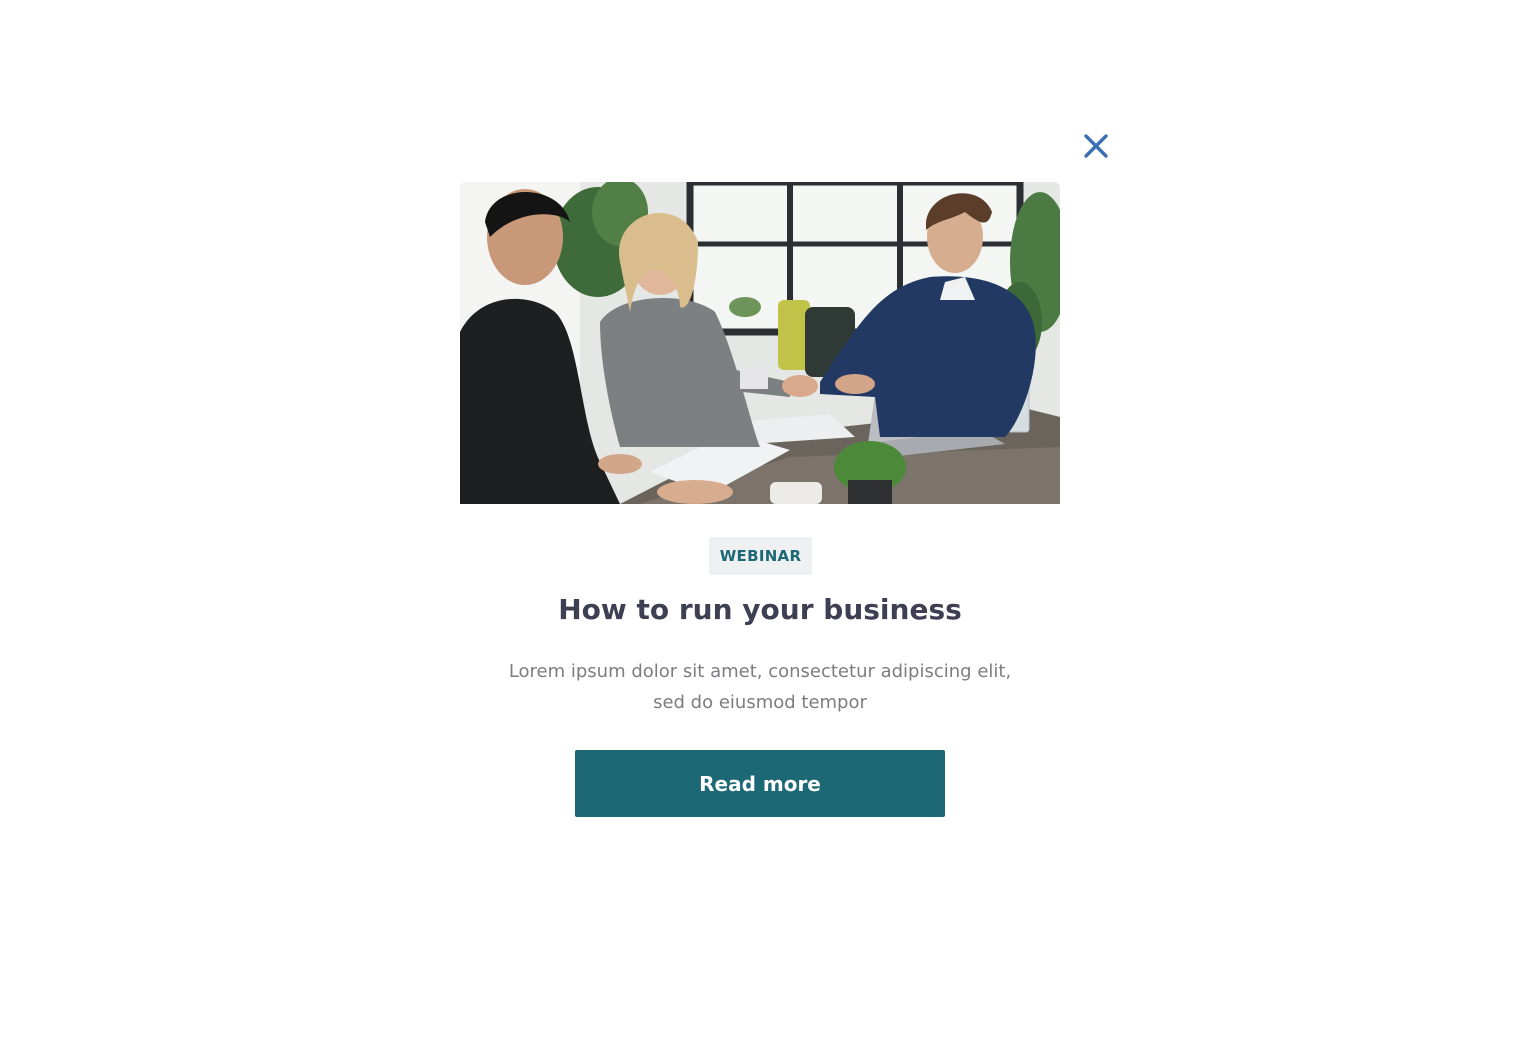  I want to click on card-title: How to run your business, so click(760, 609).